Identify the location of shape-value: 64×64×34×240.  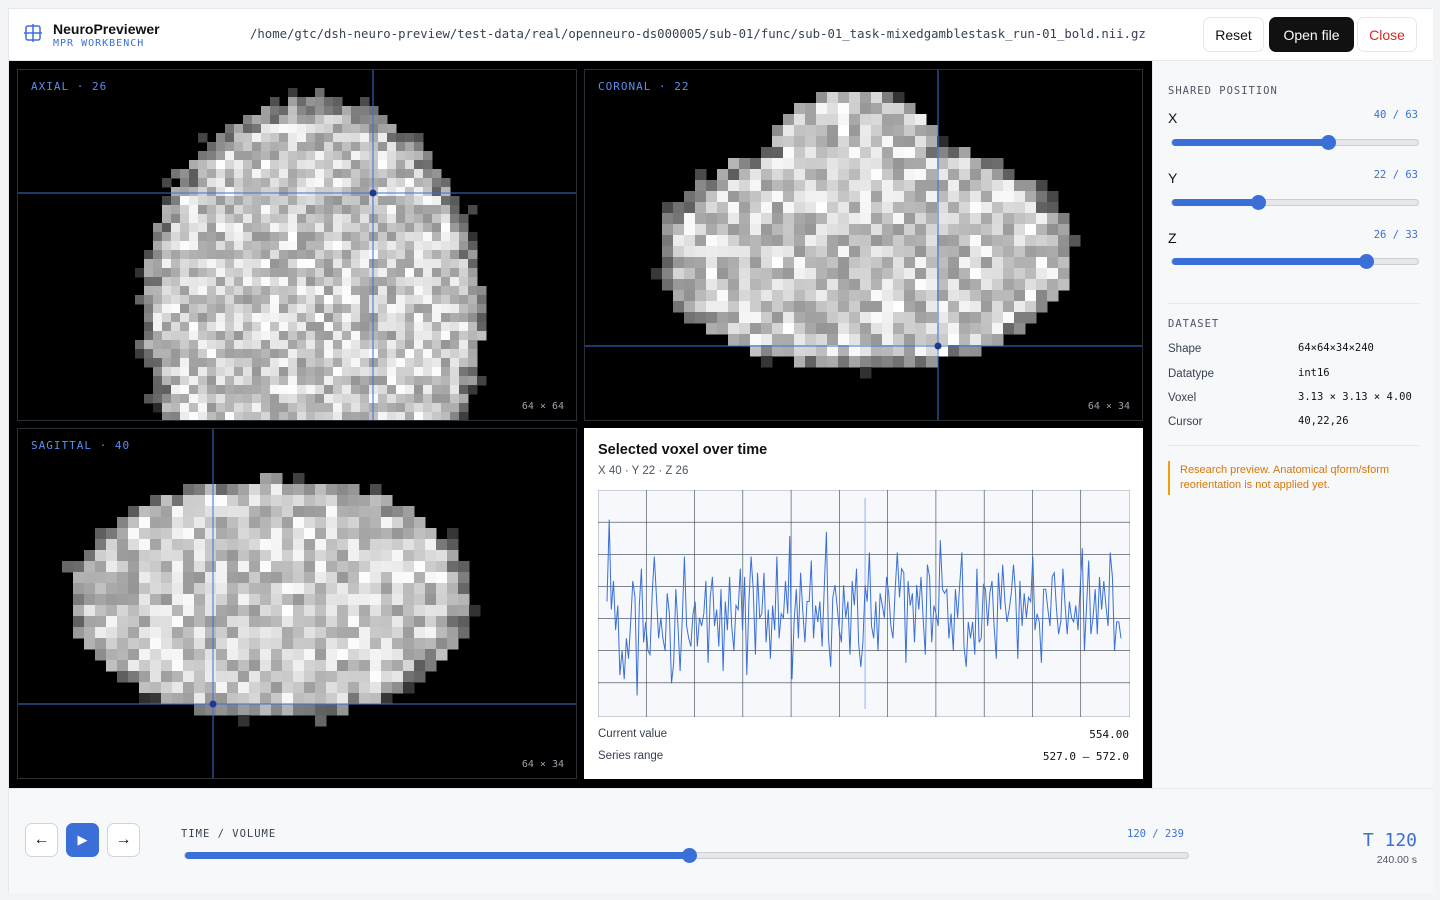
(1336, 348).